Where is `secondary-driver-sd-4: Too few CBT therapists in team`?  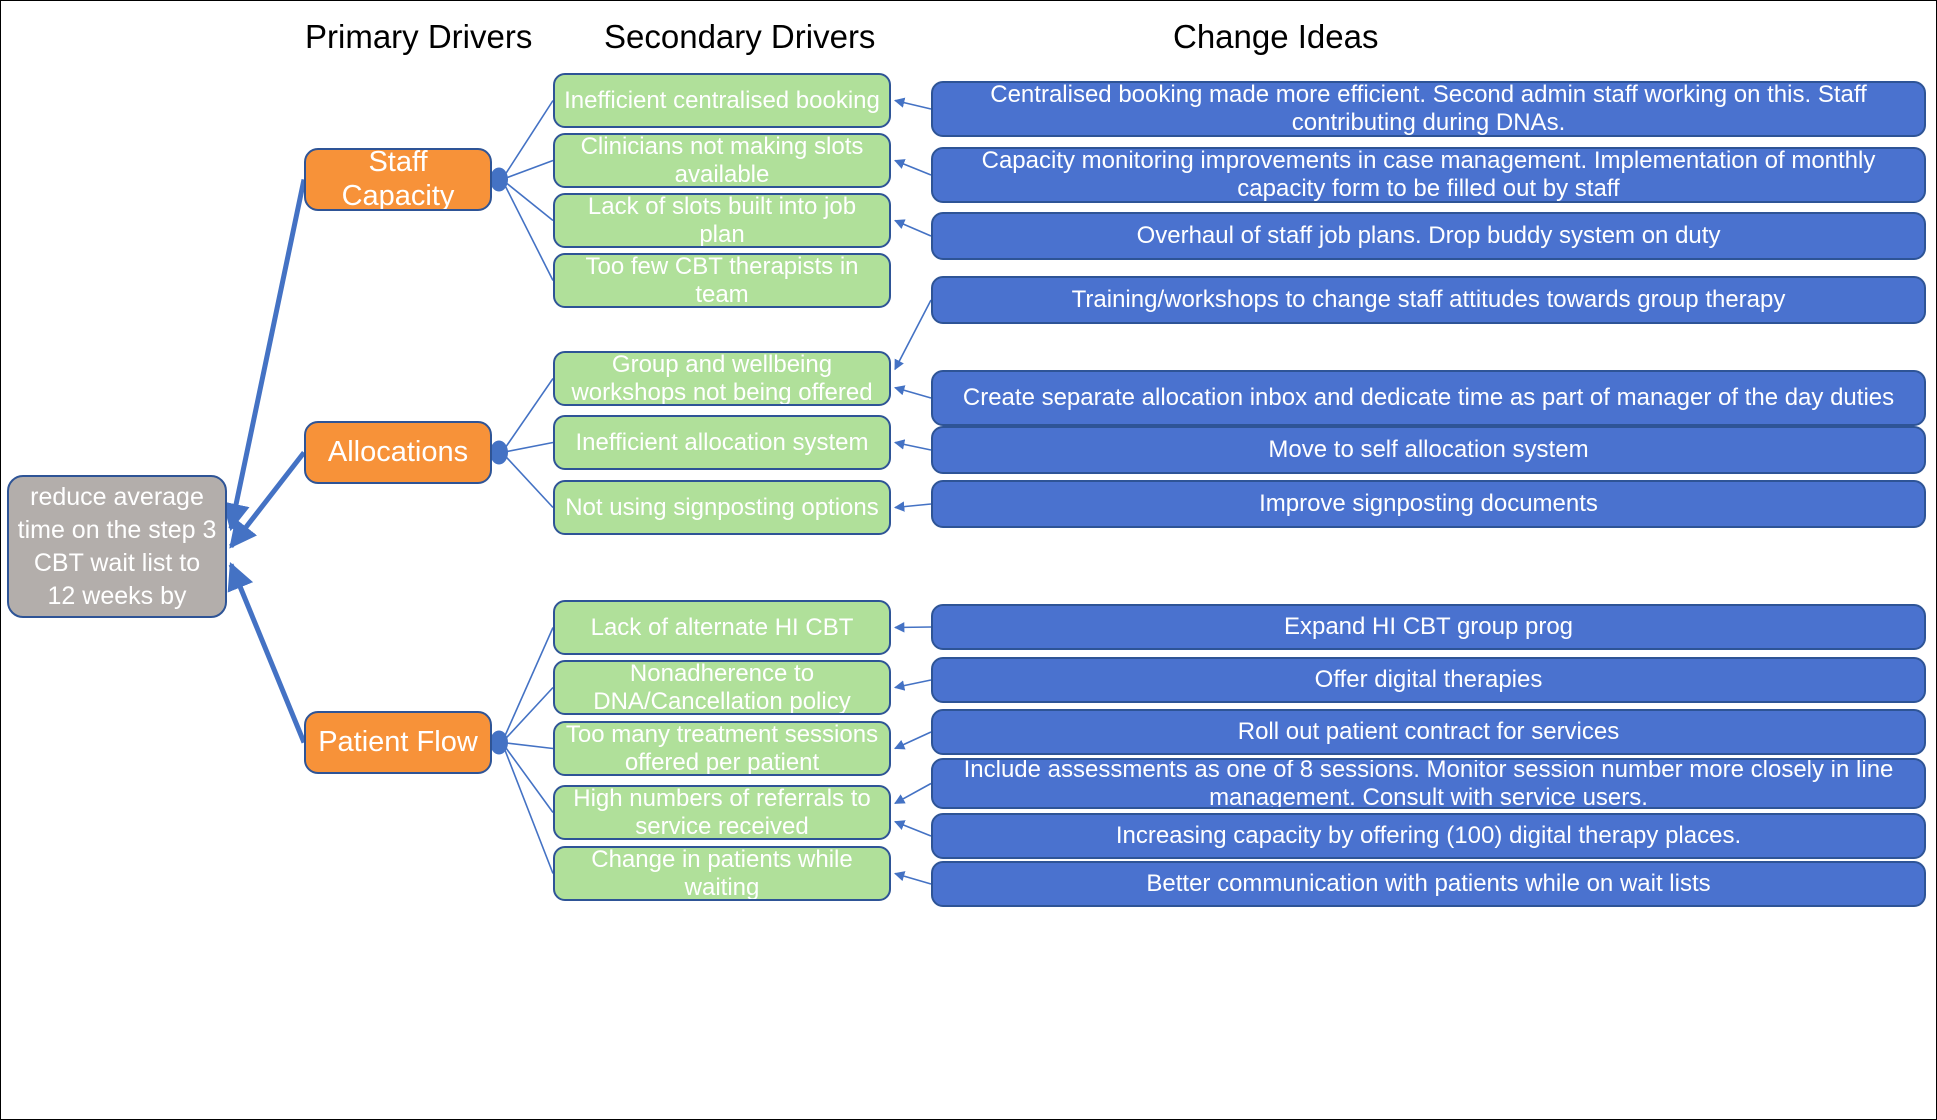 secondary-driver-sd-4: Too few CBT therapists in team is located at coordinates (722, 280).